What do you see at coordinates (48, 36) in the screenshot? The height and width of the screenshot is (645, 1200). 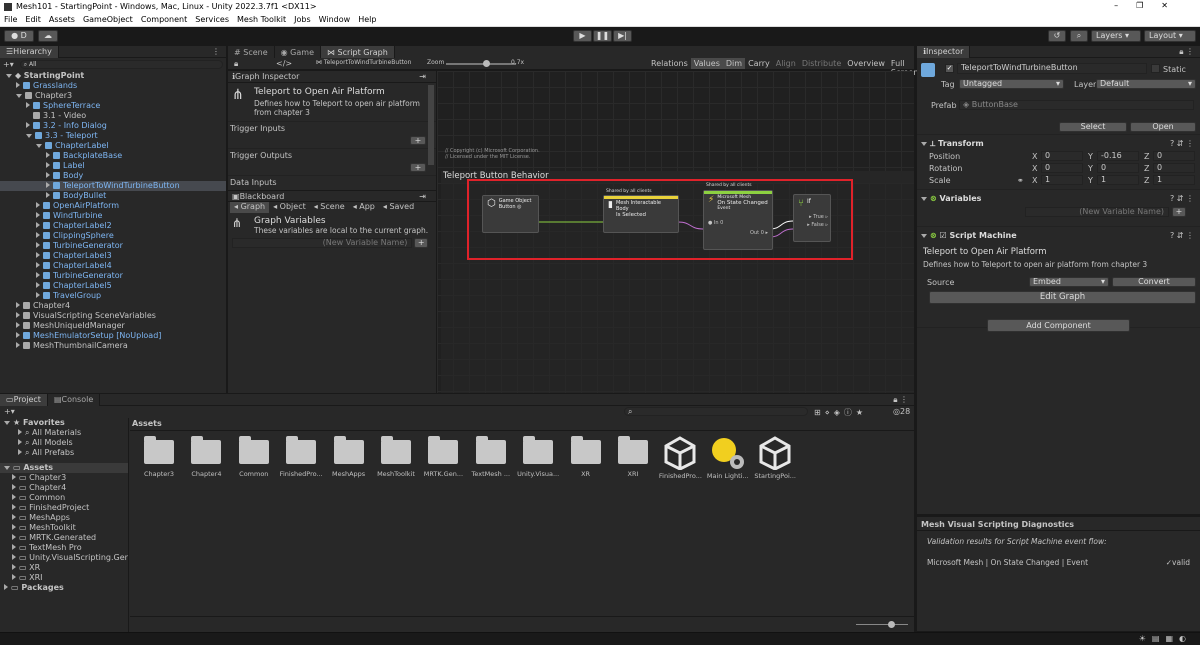 I see `cloud-button: ☁` at bounding box center [48, 36].